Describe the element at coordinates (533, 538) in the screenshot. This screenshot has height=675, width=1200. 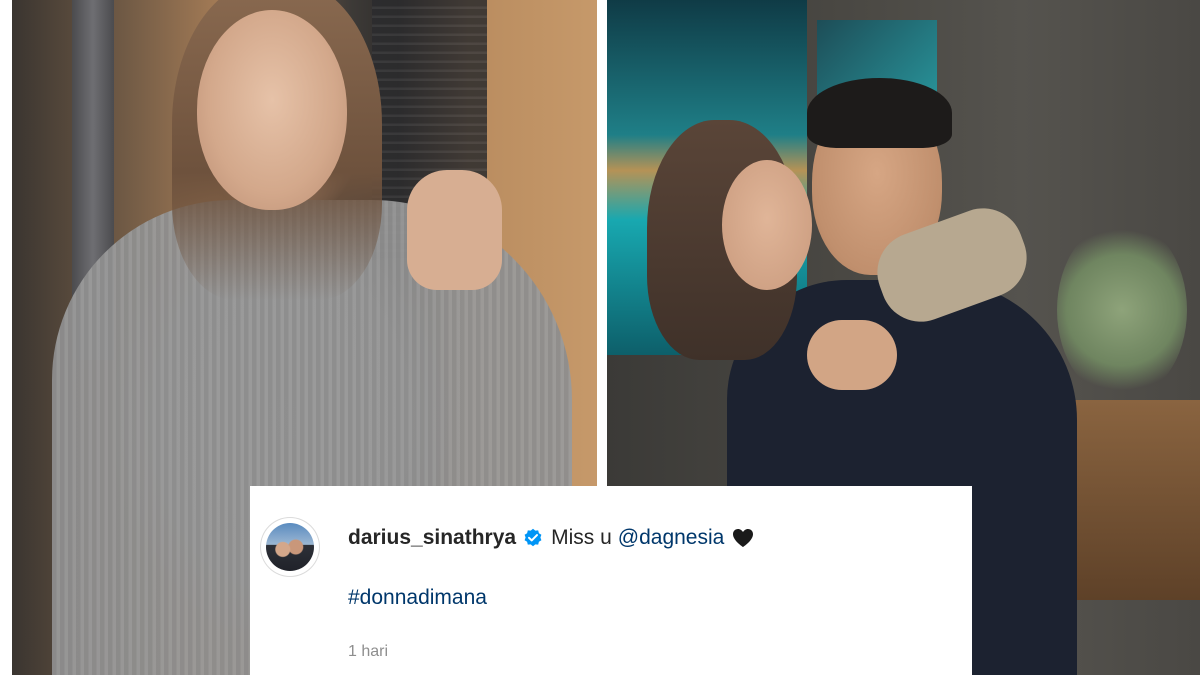
I see `verified-badge-icon` at that location.